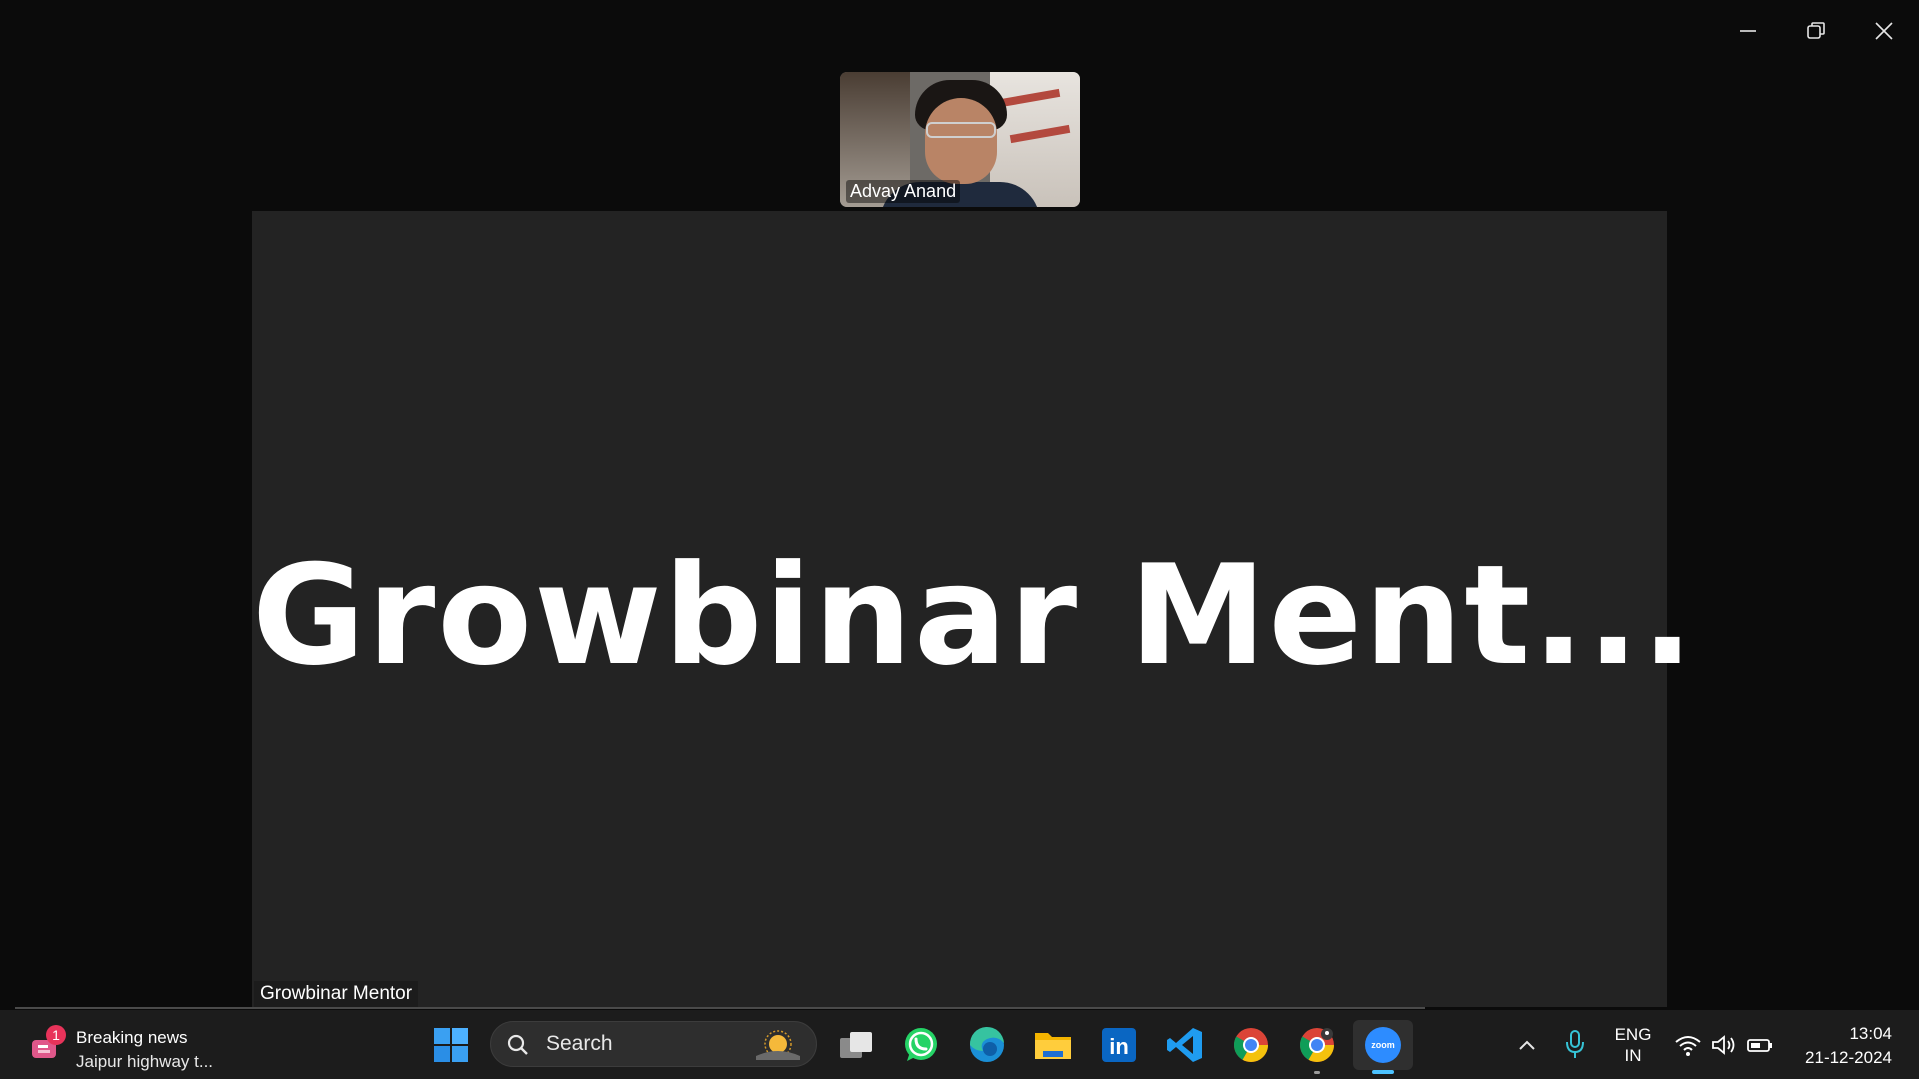 The width and height of the screenshot is (1919, 1079). I want to click on vscode-icon, so click(1184, 1045).